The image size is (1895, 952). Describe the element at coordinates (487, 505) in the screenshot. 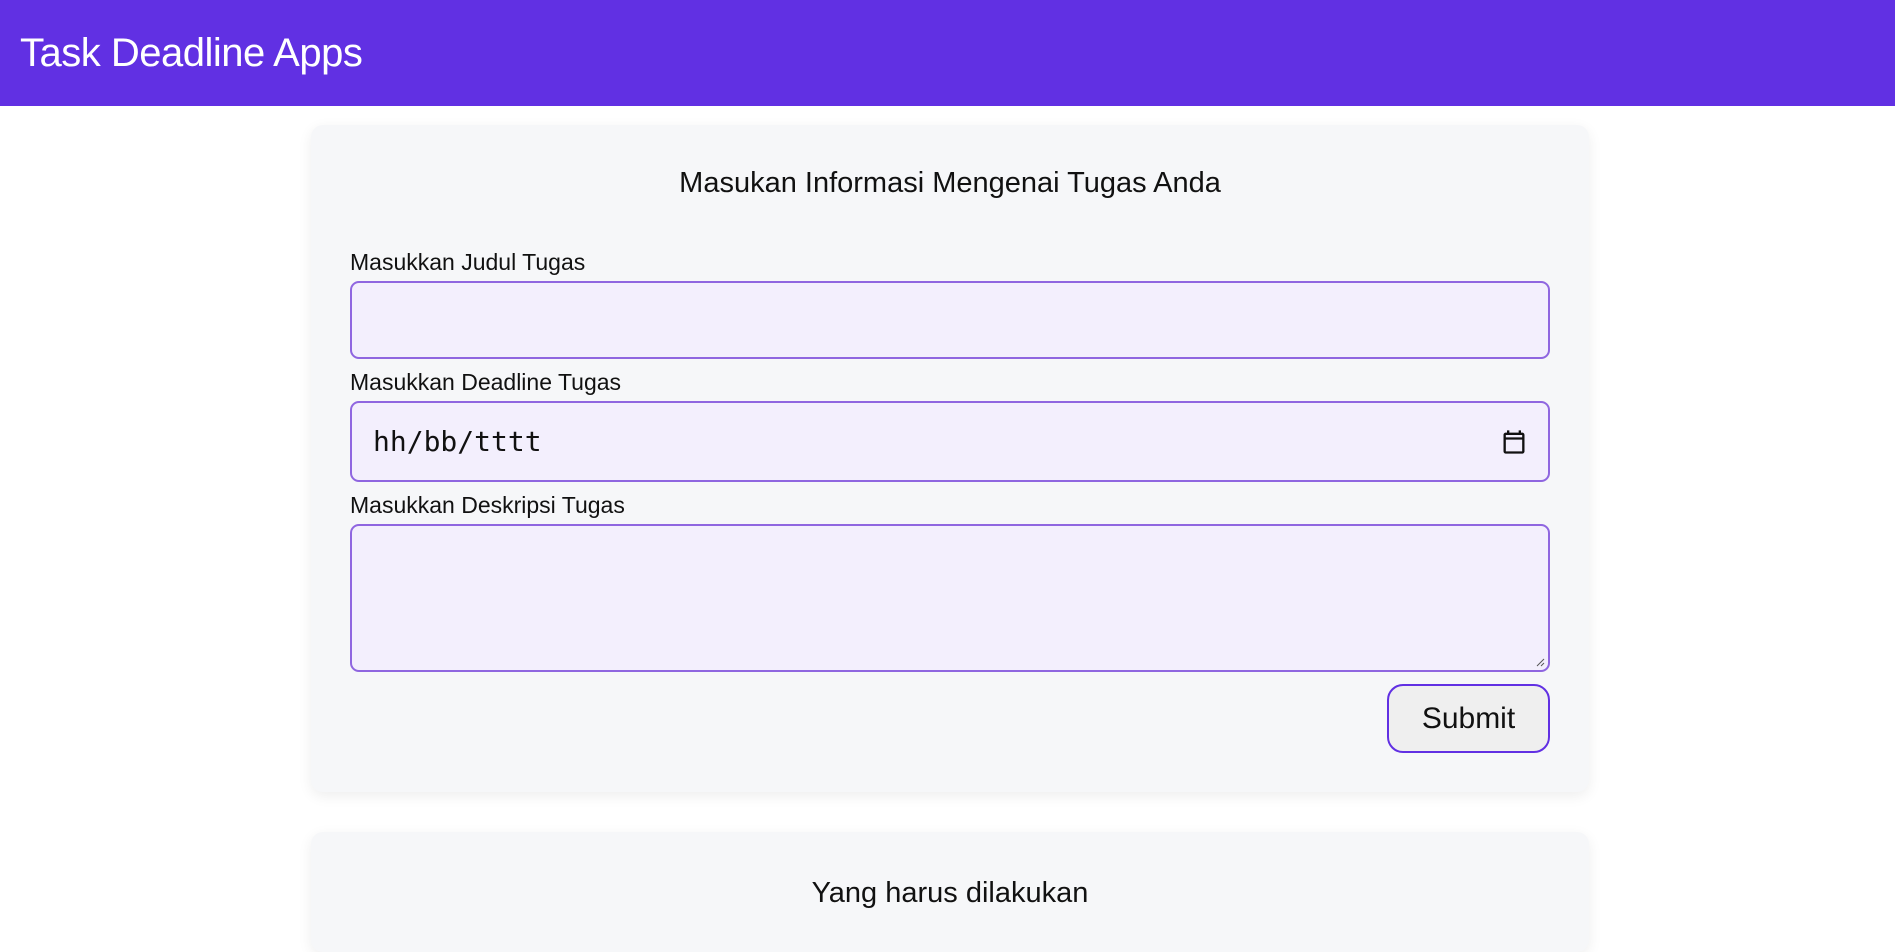

I see `description-label: Masukkan Deskripsi Tugas` at that location.